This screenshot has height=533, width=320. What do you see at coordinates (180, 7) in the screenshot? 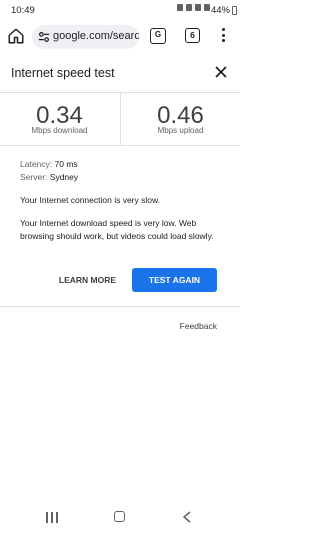
I see `notification-icon` at bounding box center [180, 7].